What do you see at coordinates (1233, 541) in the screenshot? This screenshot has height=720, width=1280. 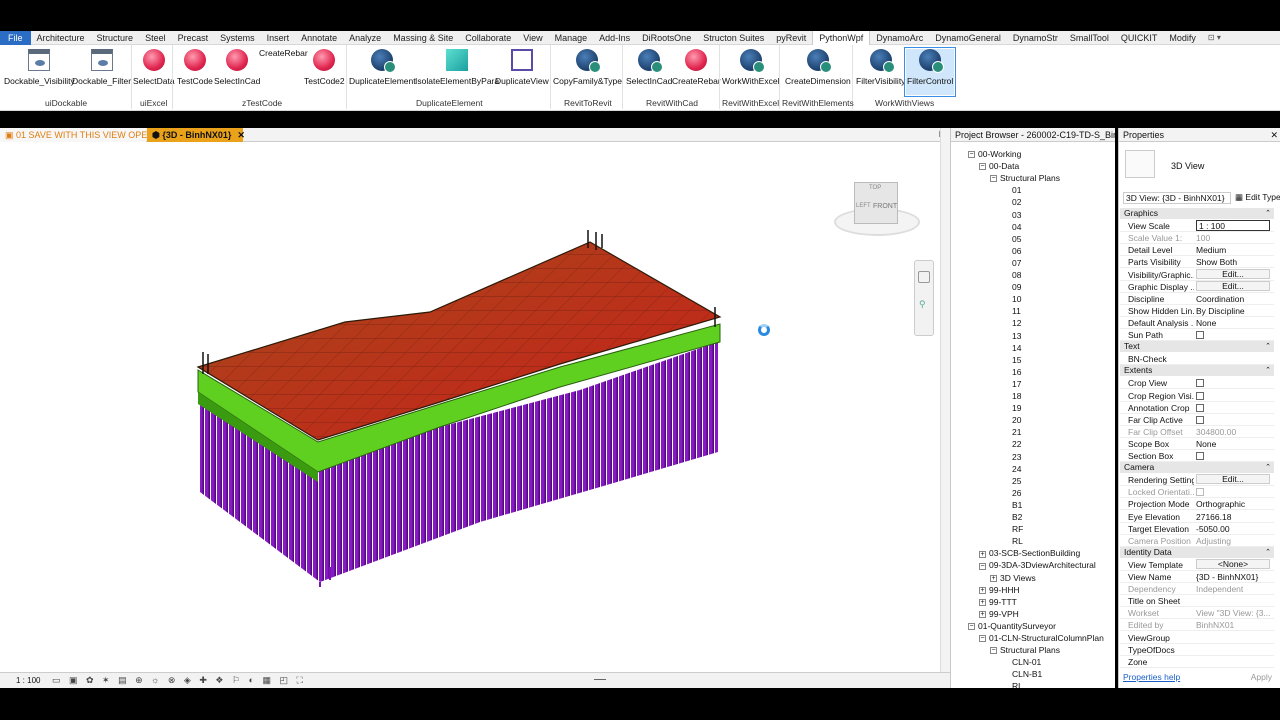 I see `property-value: Adjusting` at bounding box center [1233, 541].